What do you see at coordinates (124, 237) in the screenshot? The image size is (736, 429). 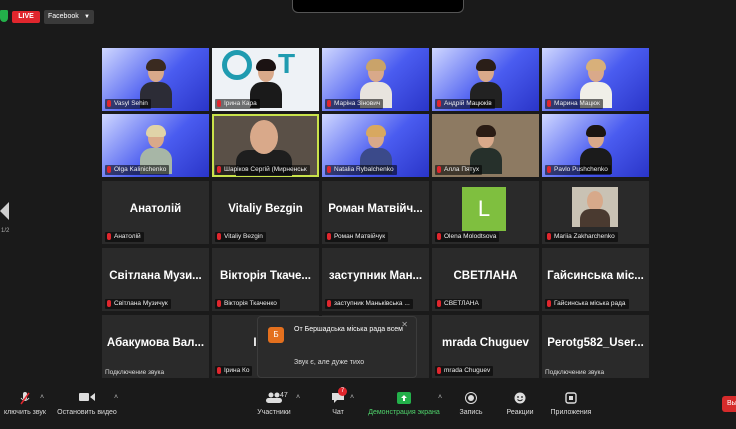 I see `participant-name: Анатолій` at bounding box center [124, 237].